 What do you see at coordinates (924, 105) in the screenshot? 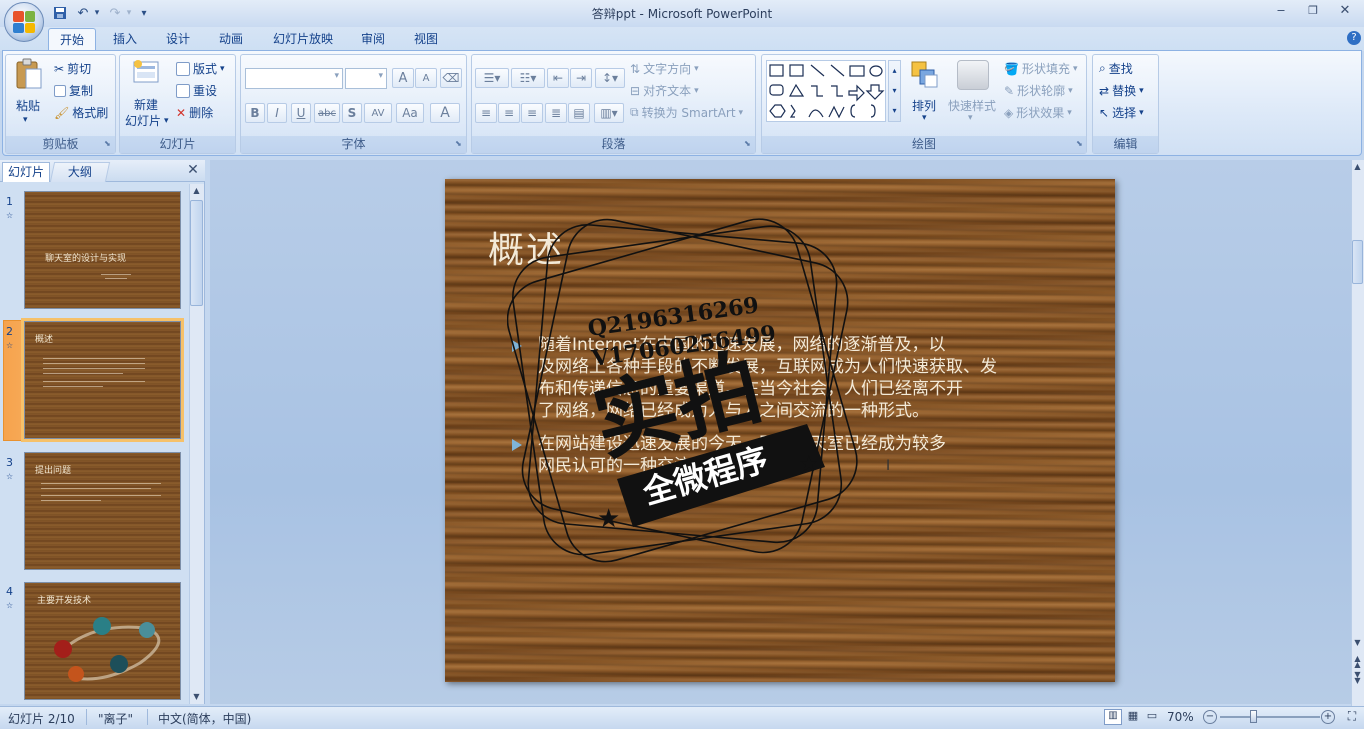
I see `arrange-button: 排列` at bounding box center [924, 105].